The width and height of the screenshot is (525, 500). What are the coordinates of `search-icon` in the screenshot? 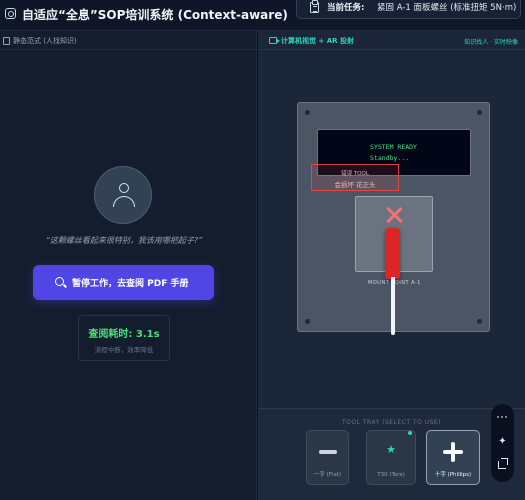 It's located at (59, 281).